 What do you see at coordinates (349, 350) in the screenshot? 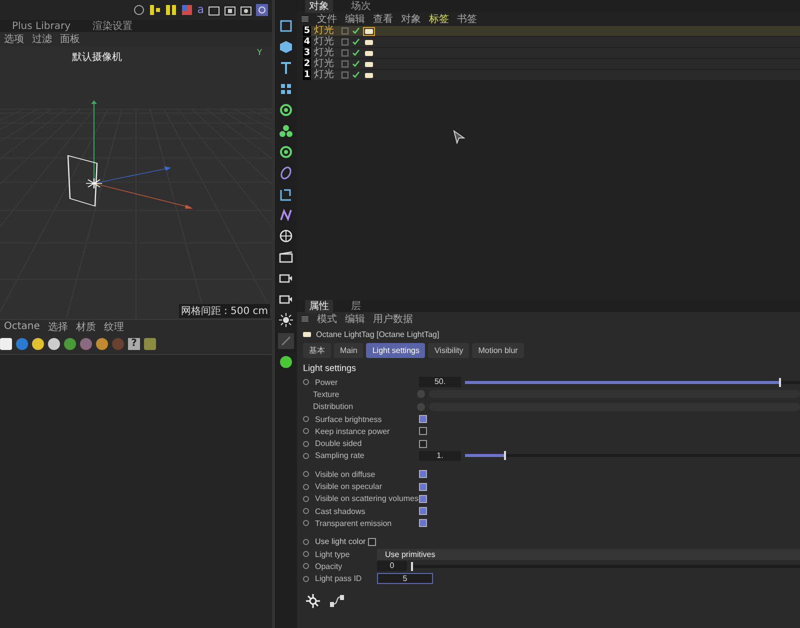
I see `tab: Main` at bounding box center [349, 350].